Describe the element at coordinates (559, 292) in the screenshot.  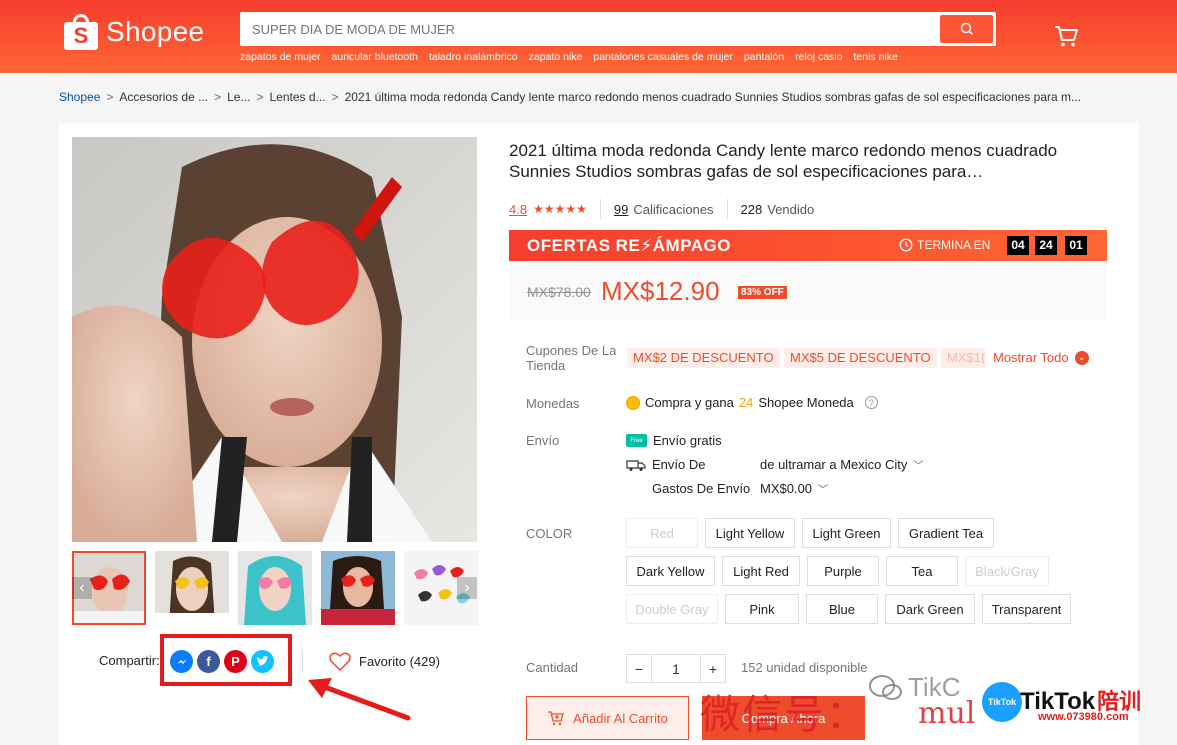
I see `original-price: MX$78.00` at that location.